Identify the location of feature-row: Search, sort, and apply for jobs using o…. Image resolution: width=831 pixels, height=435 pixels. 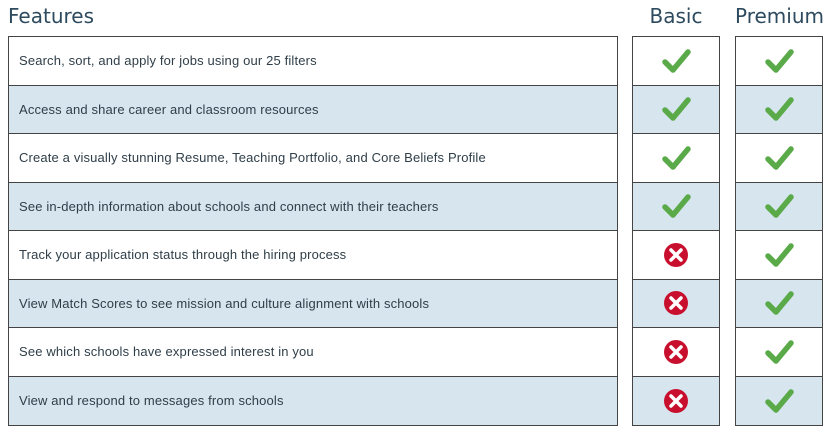
(313, 61).